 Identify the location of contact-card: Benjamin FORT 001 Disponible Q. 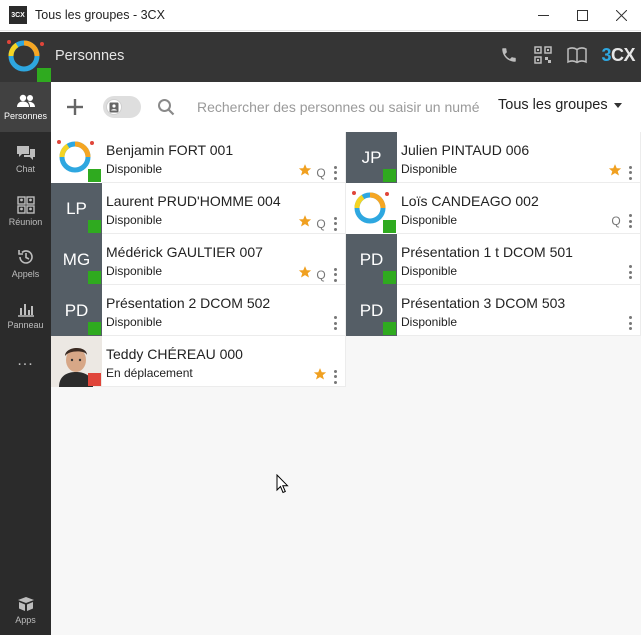
(198, 157).